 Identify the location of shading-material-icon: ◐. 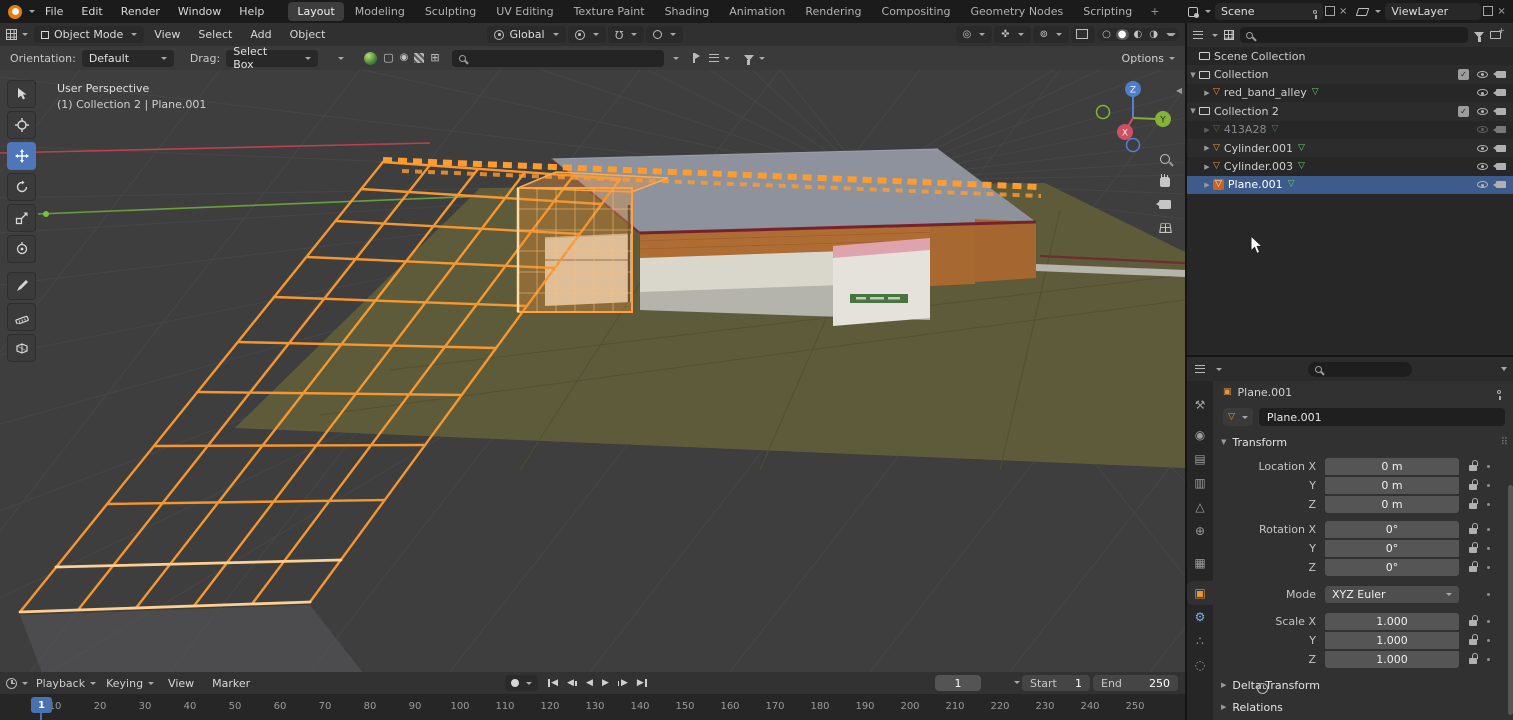
(1138, 34).